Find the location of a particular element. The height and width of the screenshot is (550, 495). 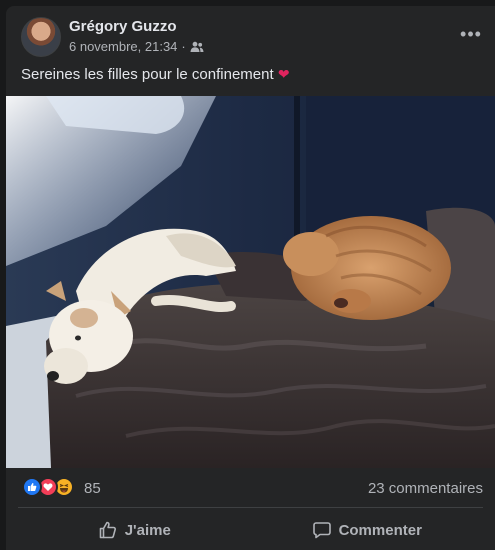

post-header: Grégory Guzzo 6 novembre, 21:34 · ••• is located at coordinates (250, 36).